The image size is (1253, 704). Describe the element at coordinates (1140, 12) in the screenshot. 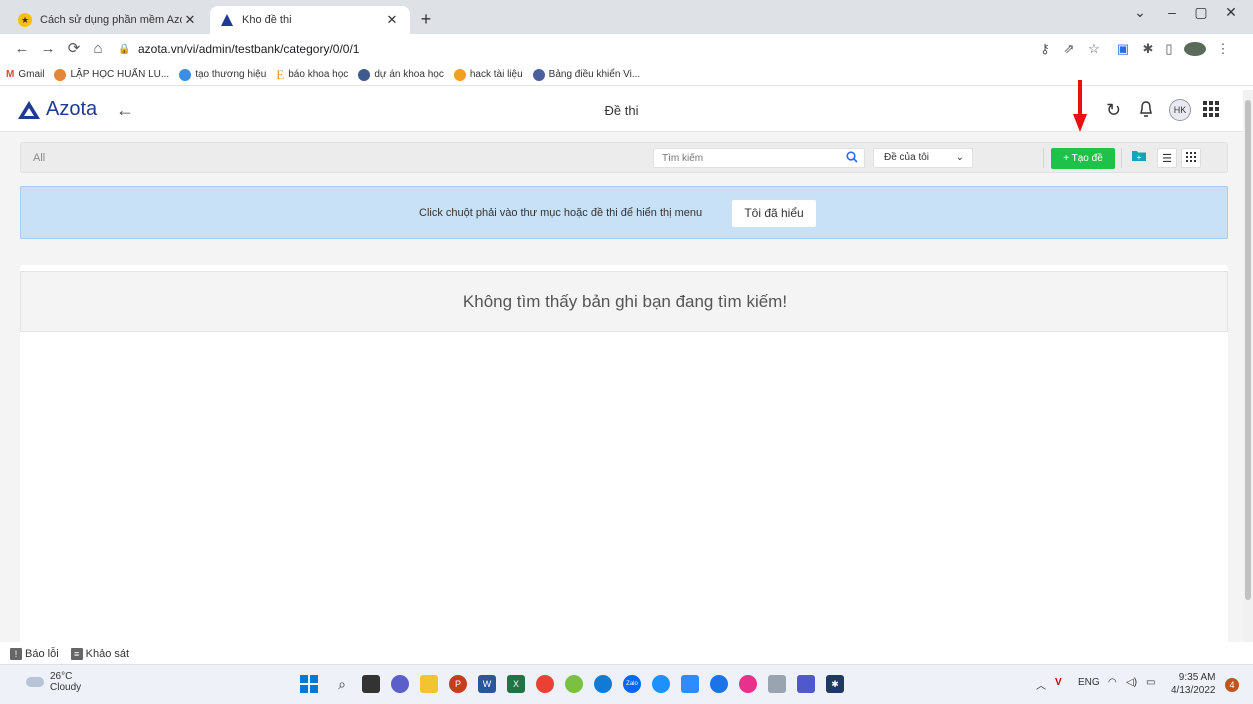

I see `tab-search-chevron-icon: ⌄` at that location.